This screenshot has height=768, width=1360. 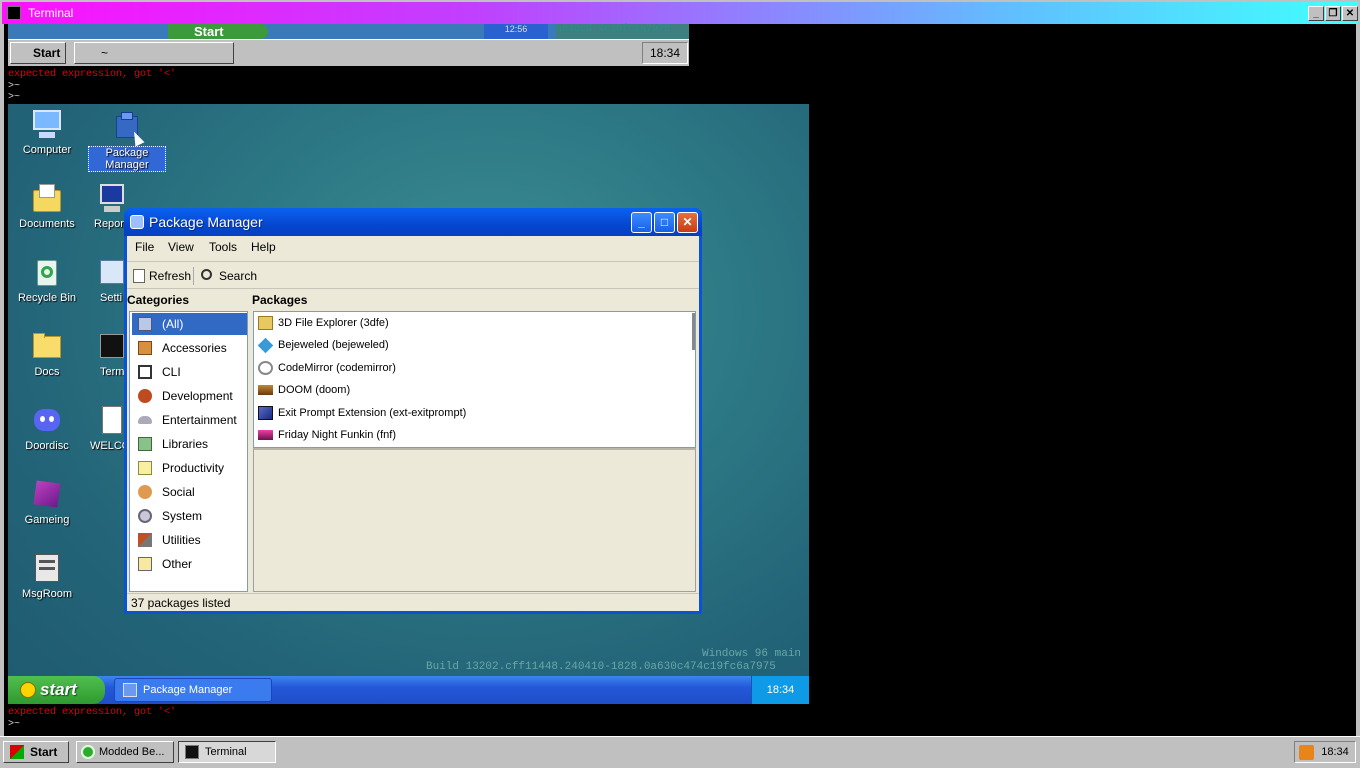 I want to click on social-icon, so click(x=145, y=492).